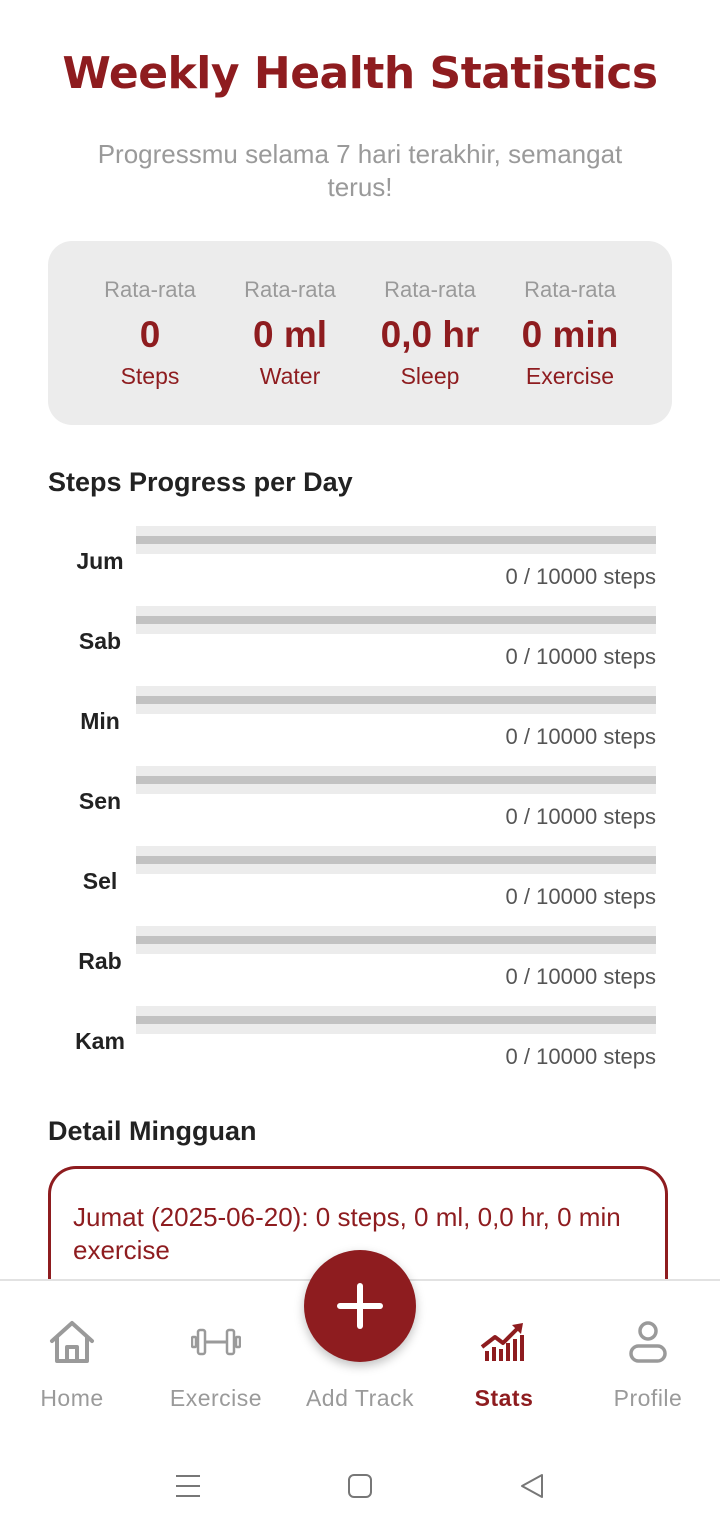 This screenshot has width=720, height=1530. I want to click on home-square-icon, so click(360, 1486).